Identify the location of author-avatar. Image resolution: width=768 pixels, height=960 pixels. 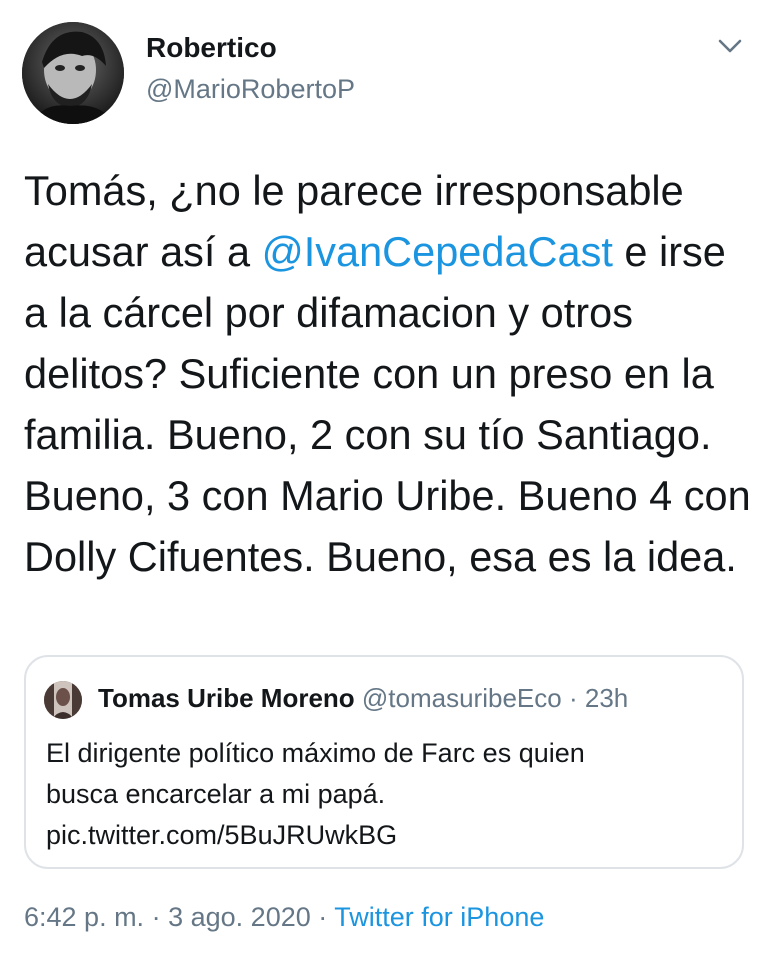
(73, 73).